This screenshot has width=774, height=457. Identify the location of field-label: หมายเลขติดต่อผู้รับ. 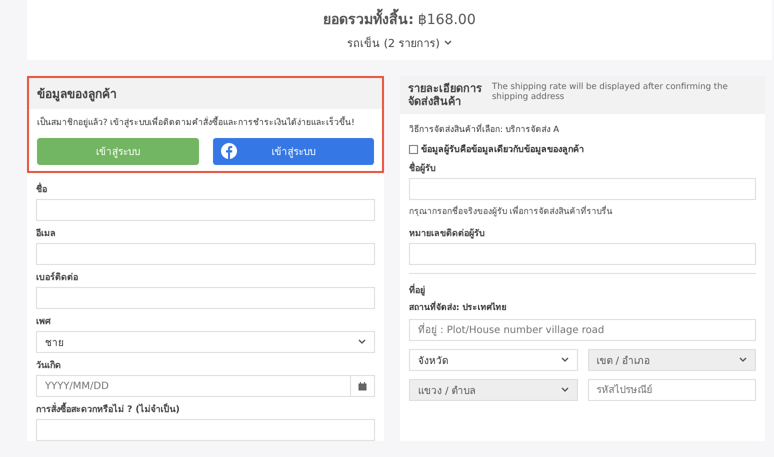
(447, 233).